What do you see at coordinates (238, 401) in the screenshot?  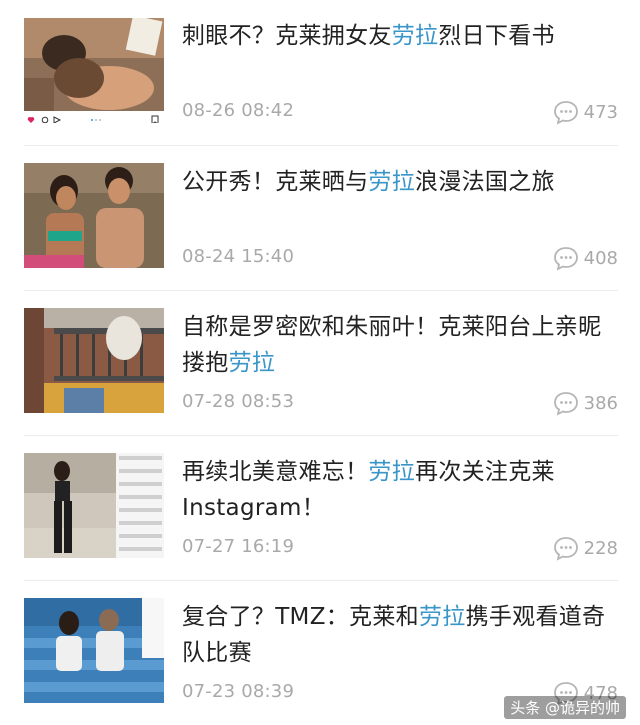 I see `article-date: 07-28 08:53` at bounding box center [238, 401].